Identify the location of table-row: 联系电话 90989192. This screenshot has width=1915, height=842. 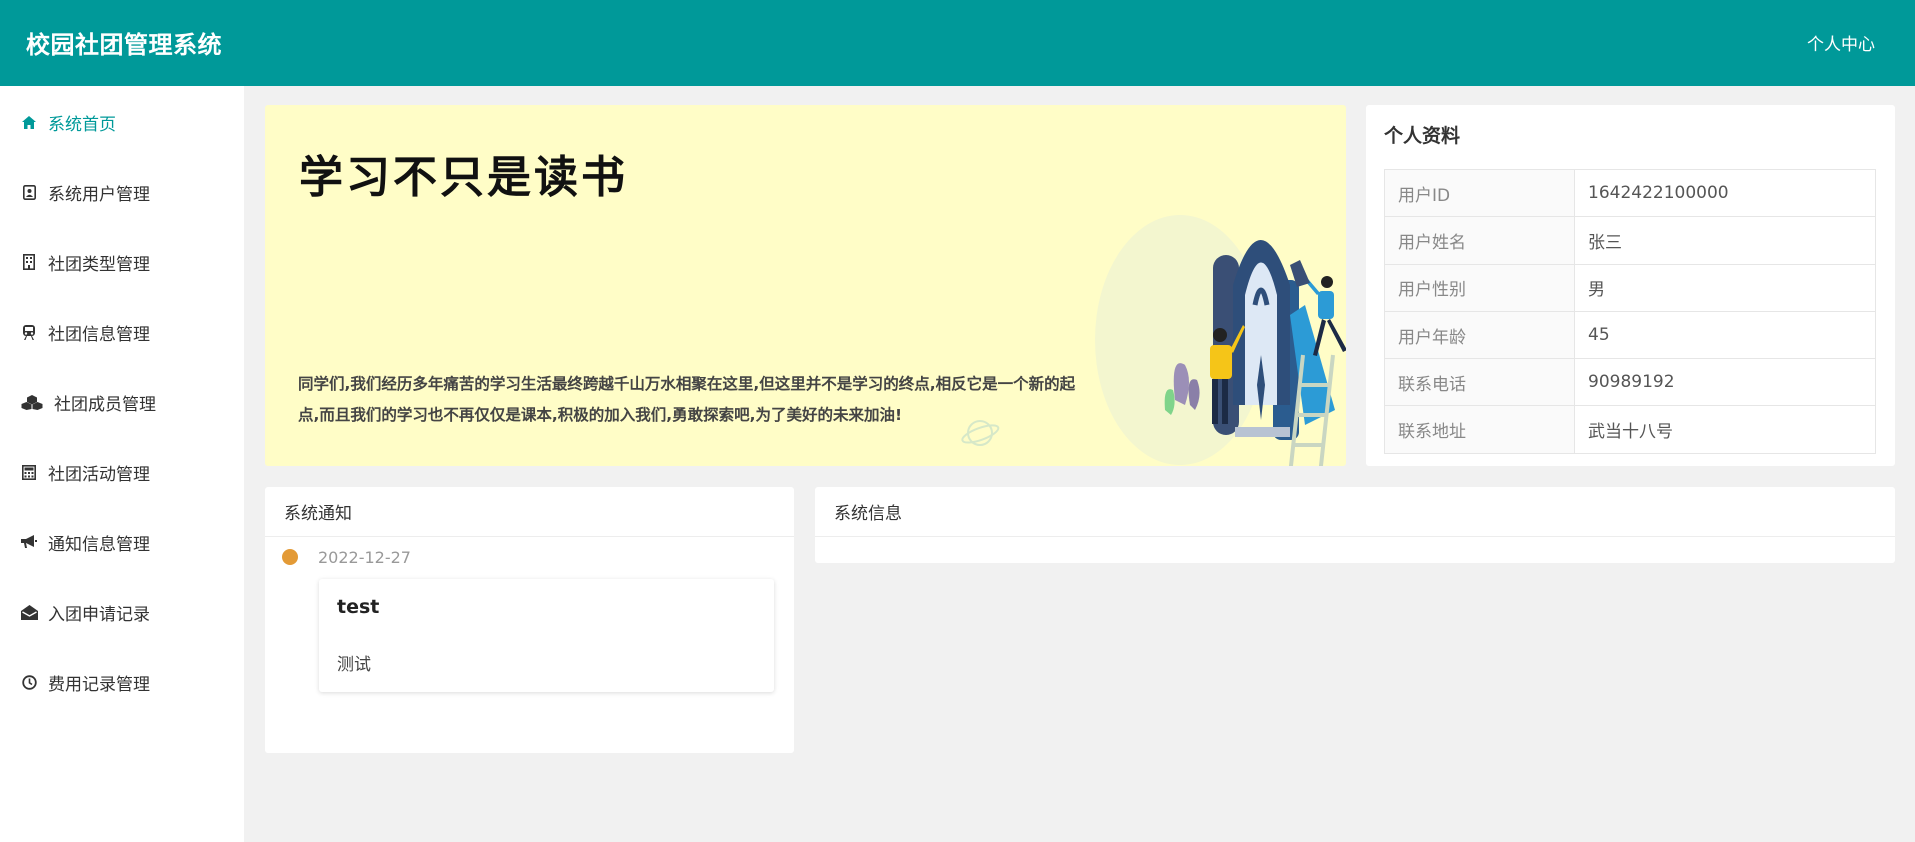
(1630, 382).